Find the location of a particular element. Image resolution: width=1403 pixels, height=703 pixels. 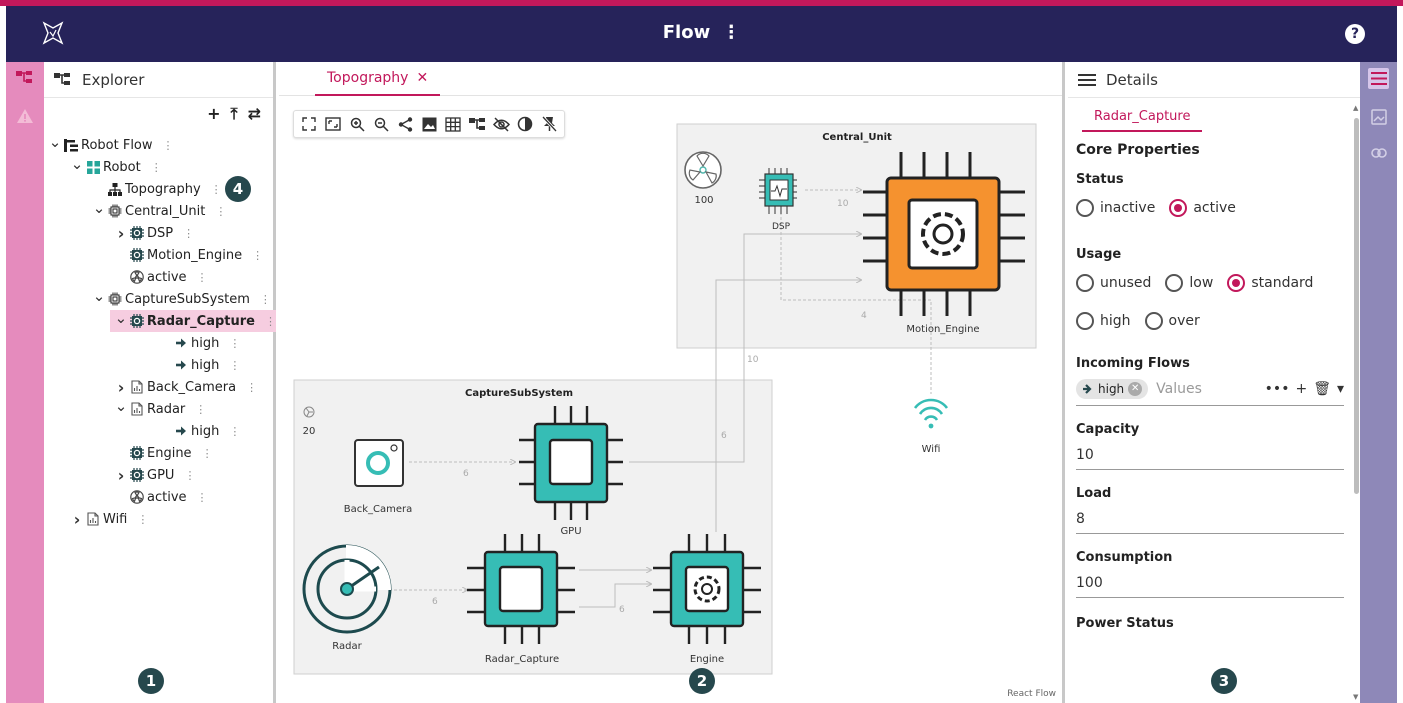

load-input: 8 is located at coordinates (1210, 522).